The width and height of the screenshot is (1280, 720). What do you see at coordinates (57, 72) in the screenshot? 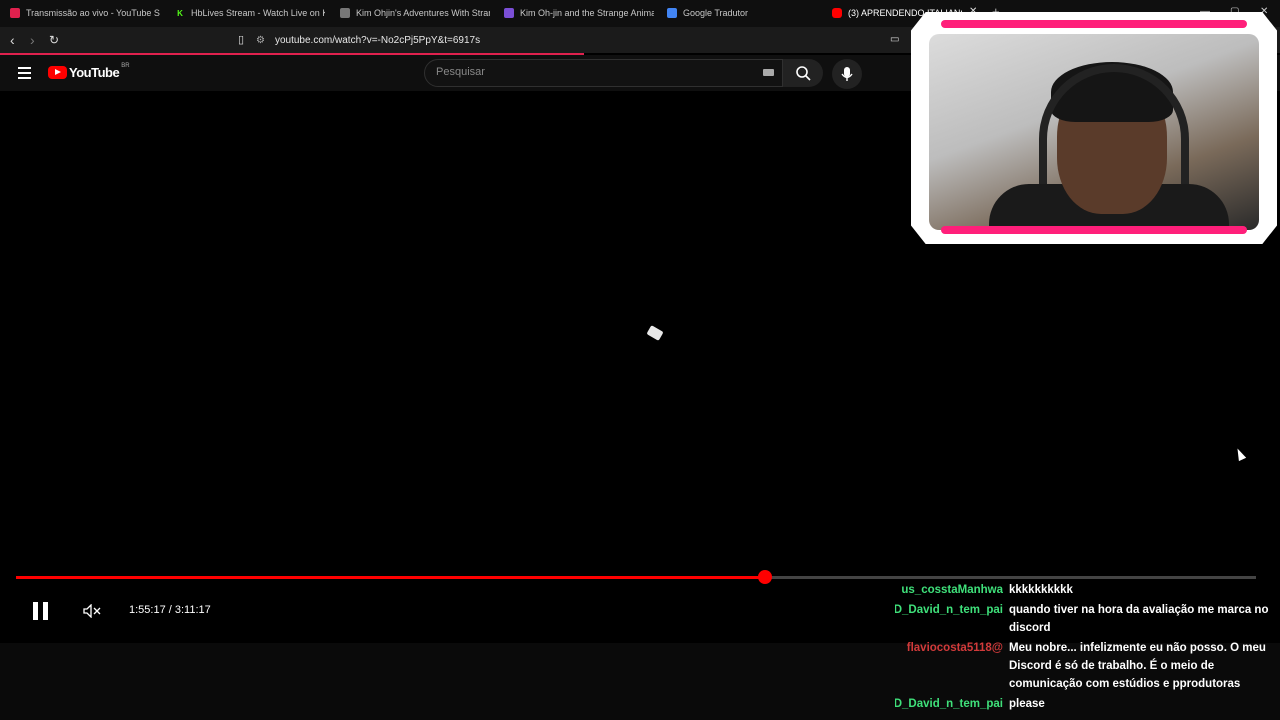
I see `youtube-play-icon` at bounding box center [57, 72].